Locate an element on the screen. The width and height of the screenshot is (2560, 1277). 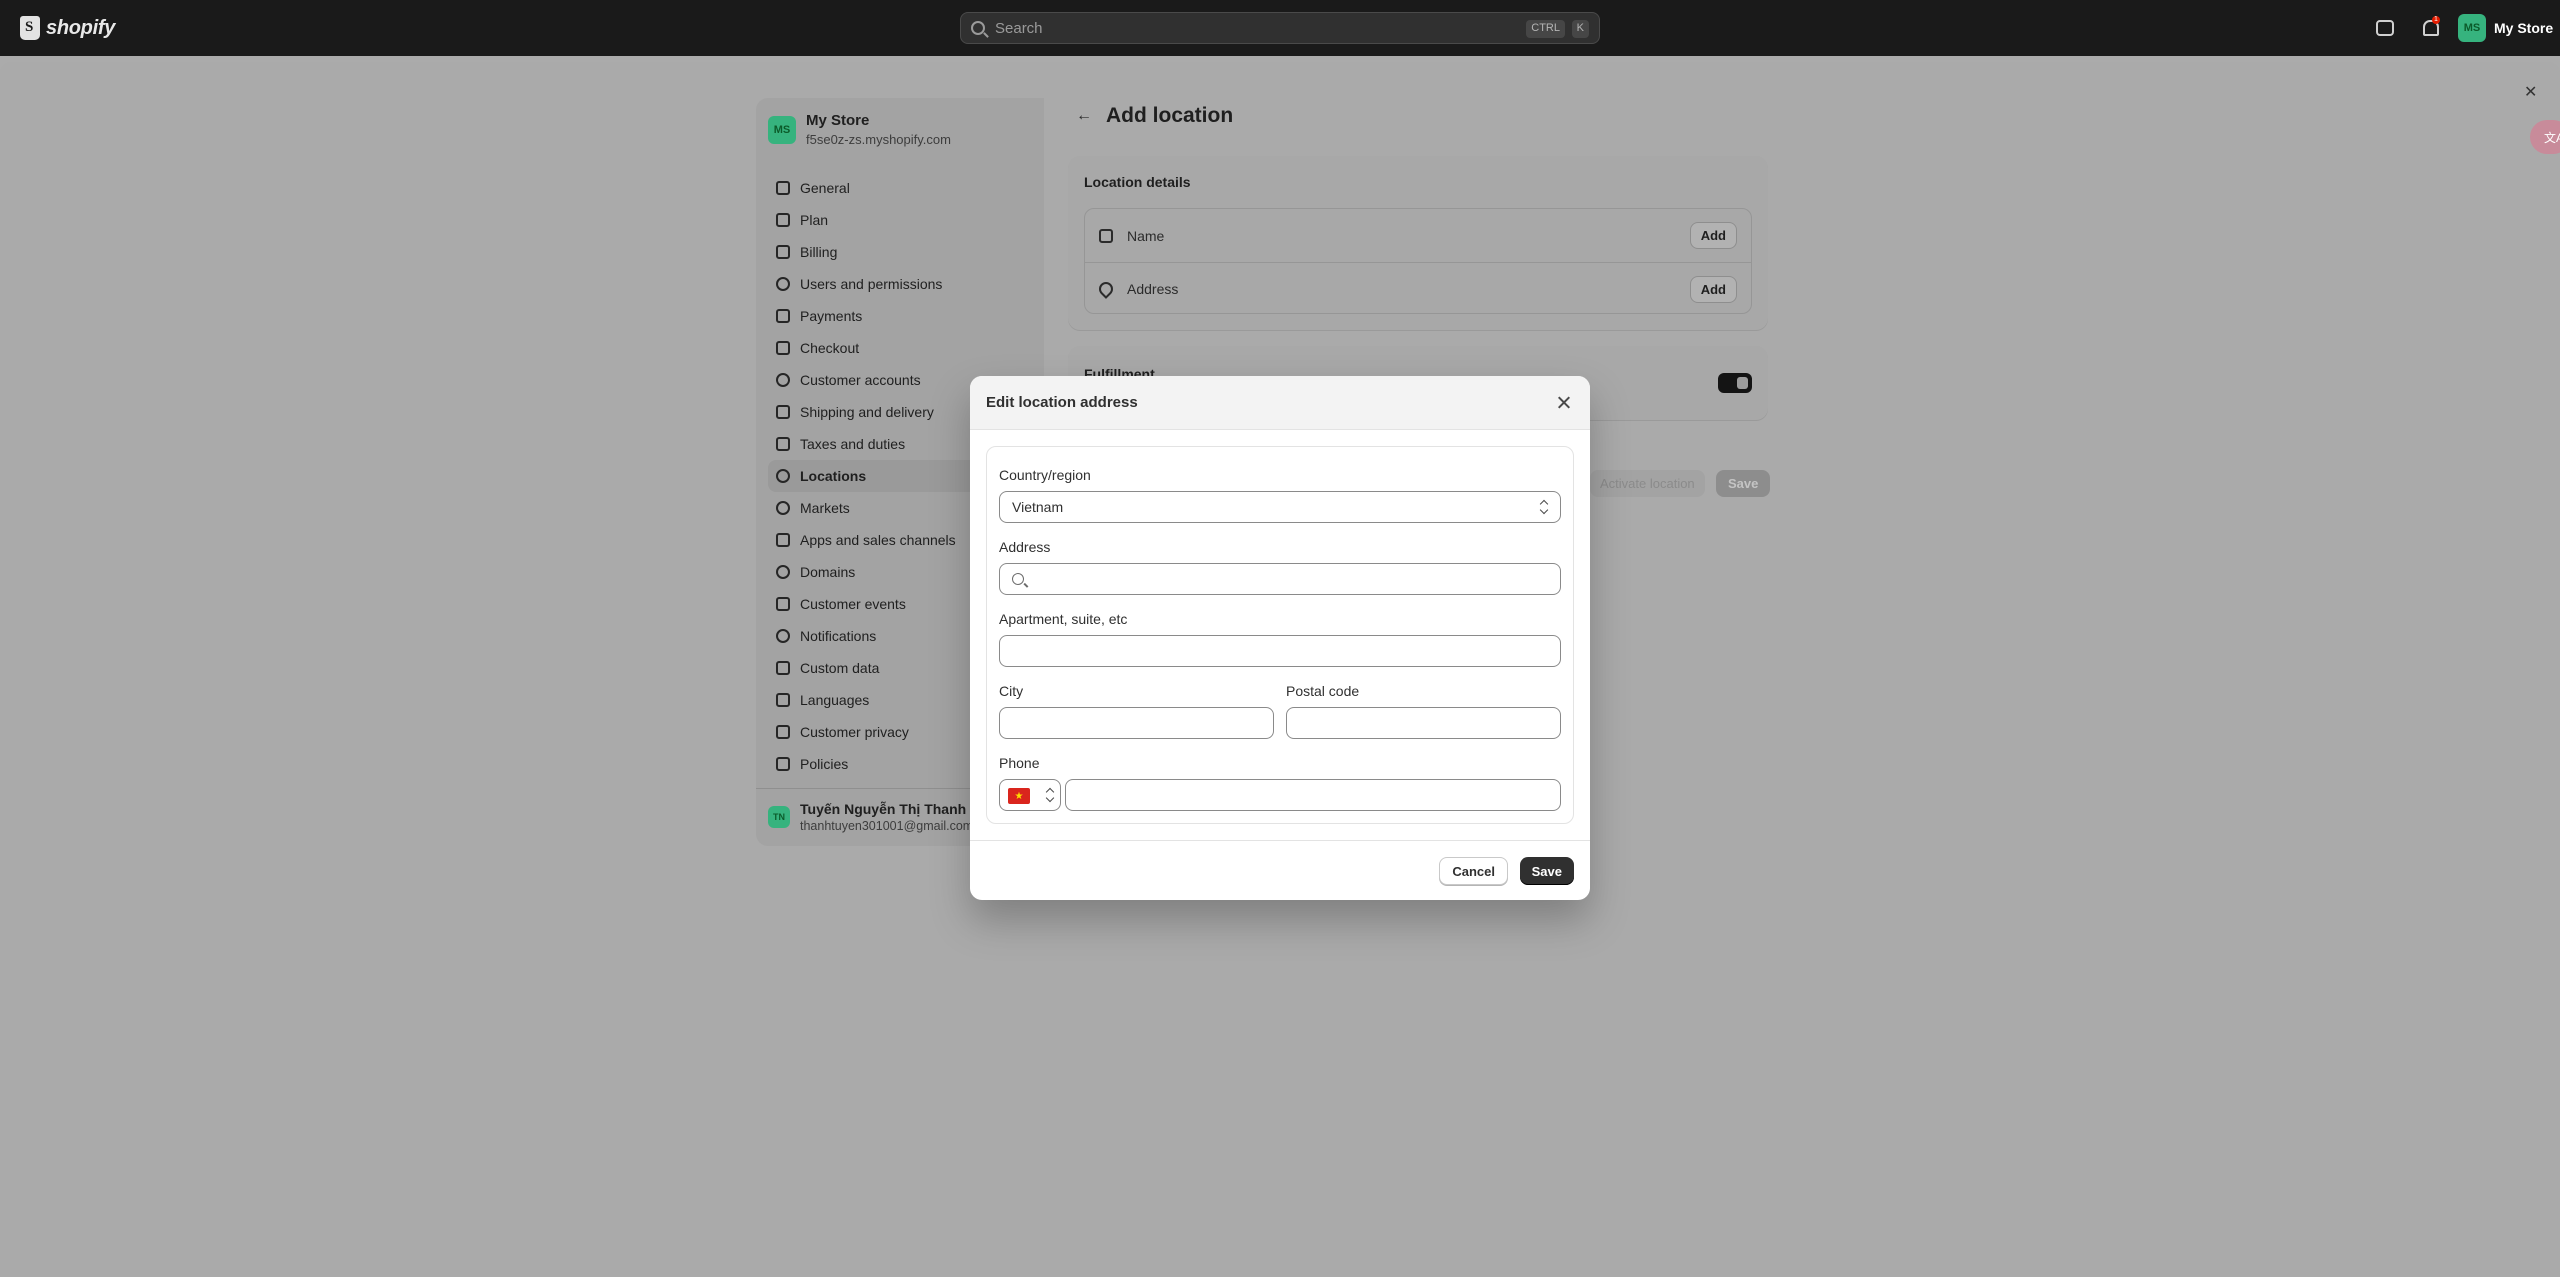
modal-title: Edit location address is located at coordinates (1062, 402).